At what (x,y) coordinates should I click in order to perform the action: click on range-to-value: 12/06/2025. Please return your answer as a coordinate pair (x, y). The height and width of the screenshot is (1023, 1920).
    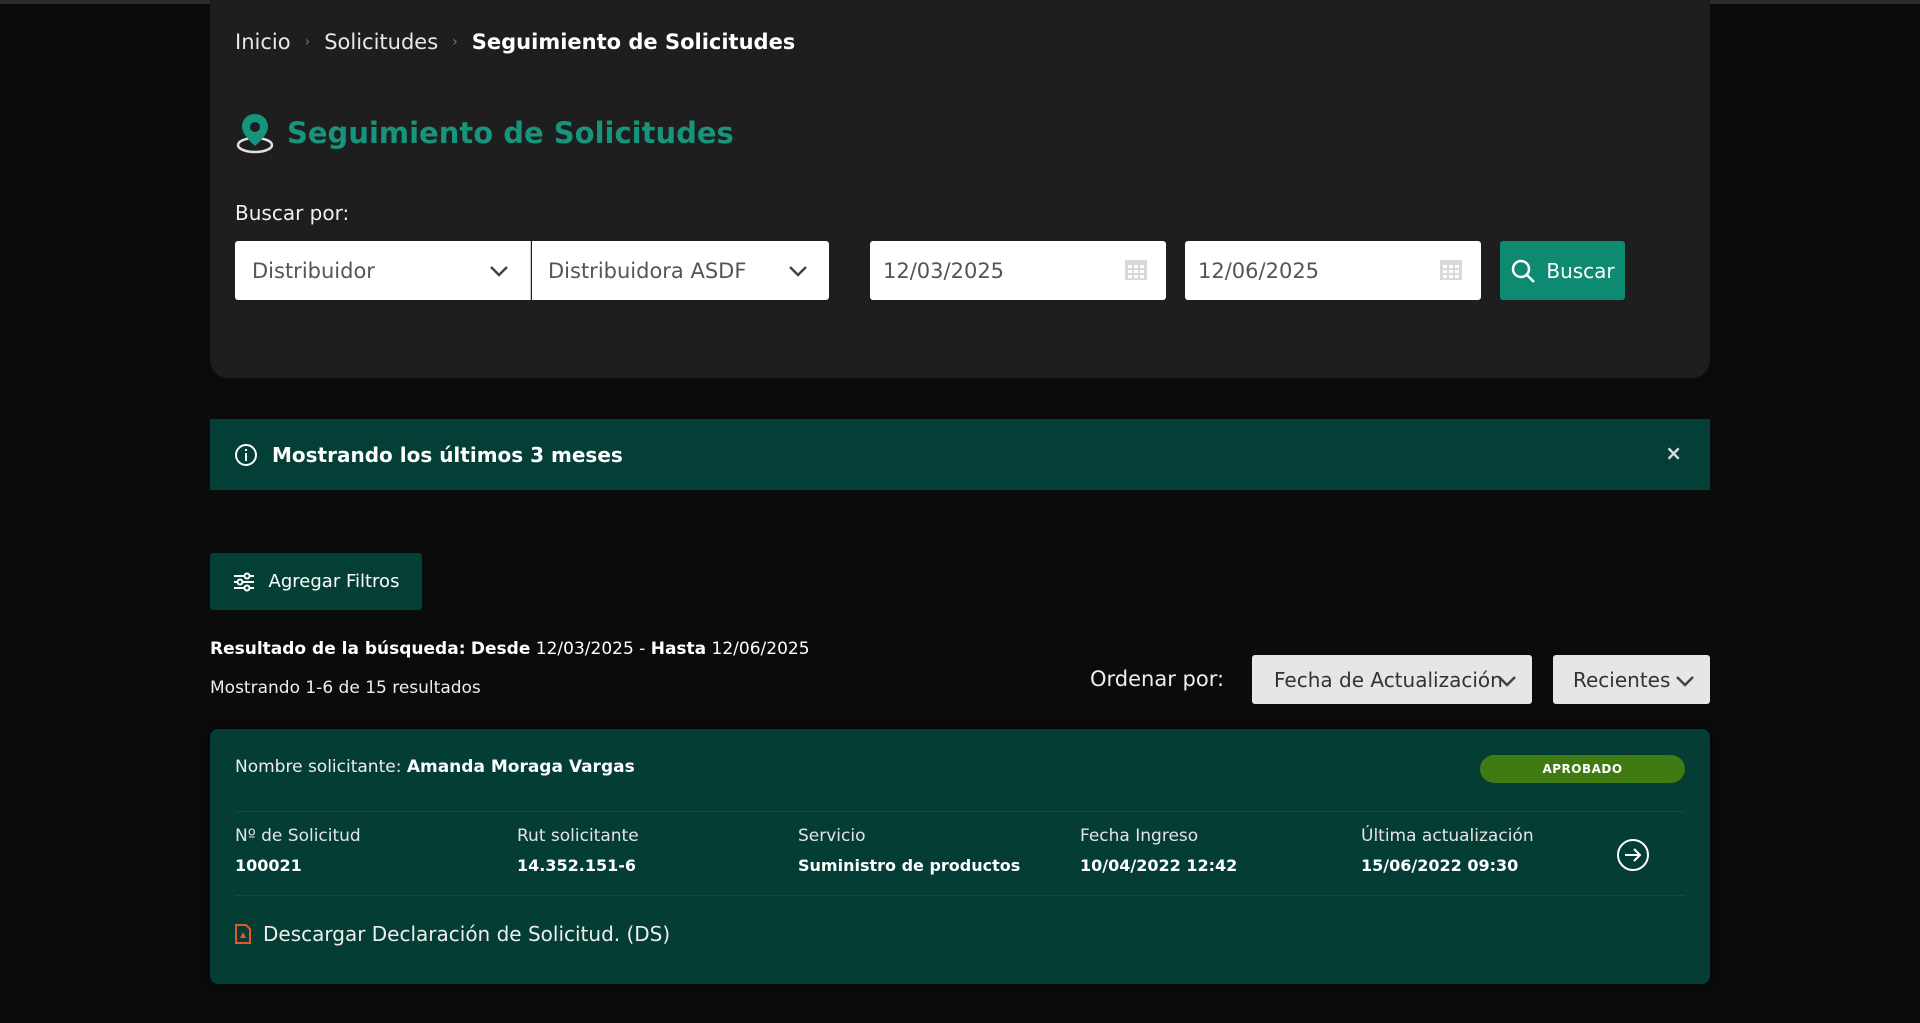
    Looking at the image, I should click on (760, 649).